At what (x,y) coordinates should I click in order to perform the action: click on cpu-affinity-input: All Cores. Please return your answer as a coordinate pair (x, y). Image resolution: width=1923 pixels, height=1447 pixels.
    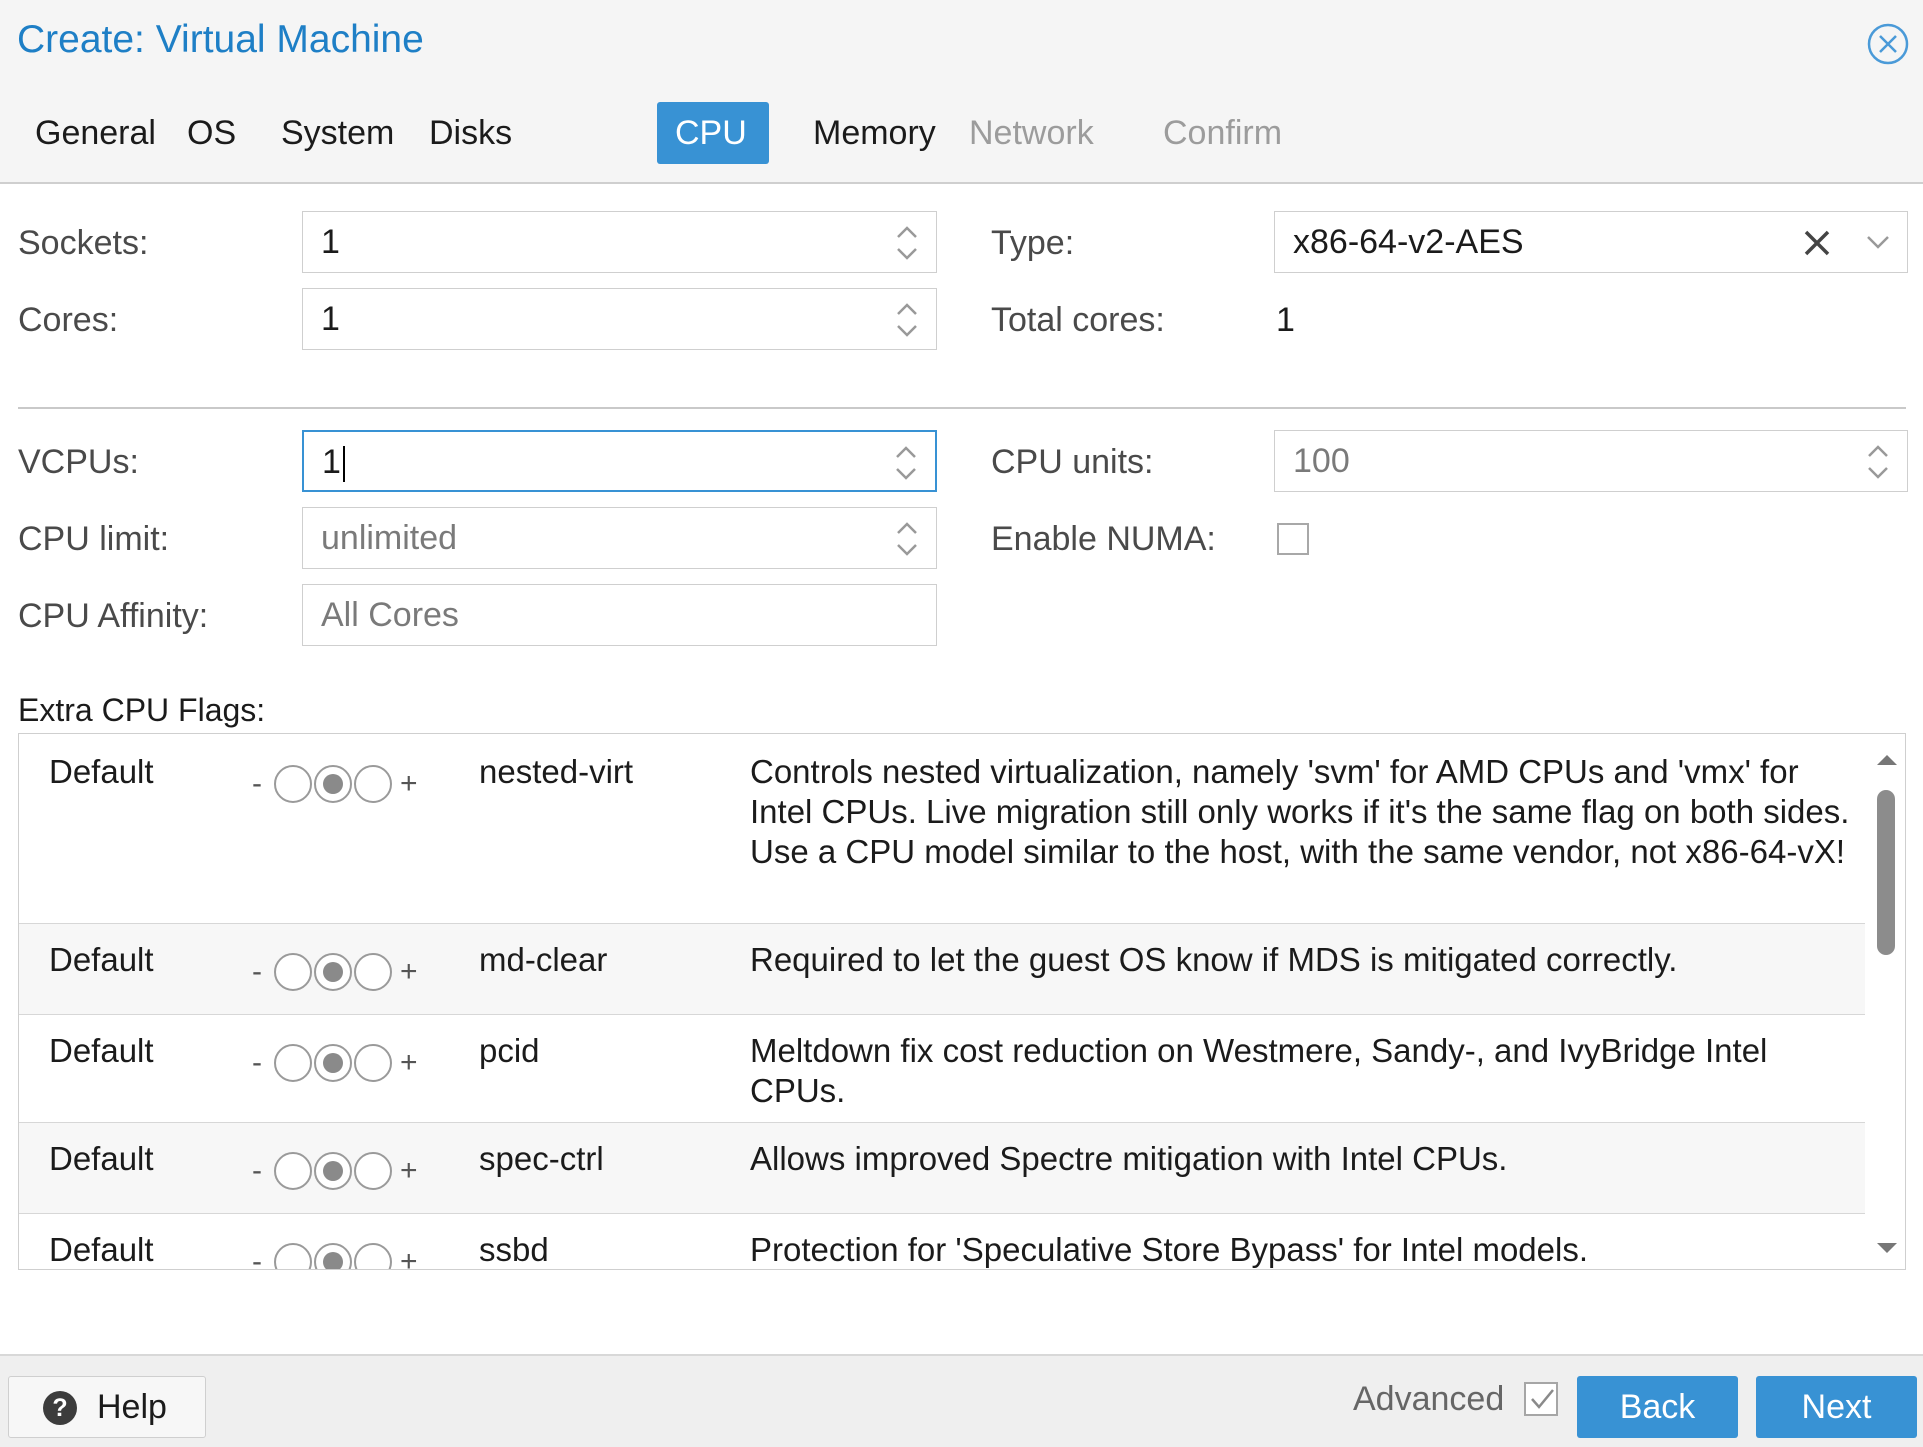
    Looking at the image, I should click on (619, 615).